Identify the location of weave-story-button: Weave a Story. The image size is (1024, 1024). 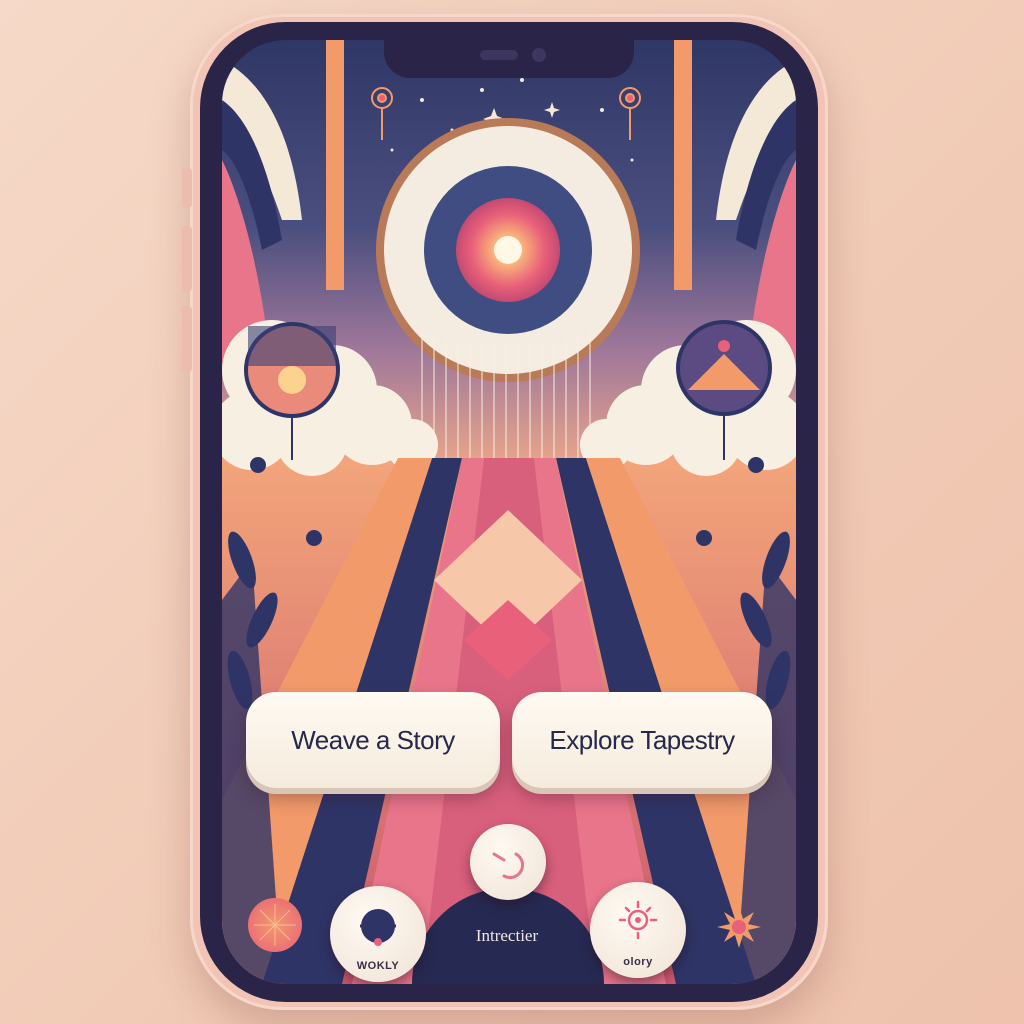
(373, 740).